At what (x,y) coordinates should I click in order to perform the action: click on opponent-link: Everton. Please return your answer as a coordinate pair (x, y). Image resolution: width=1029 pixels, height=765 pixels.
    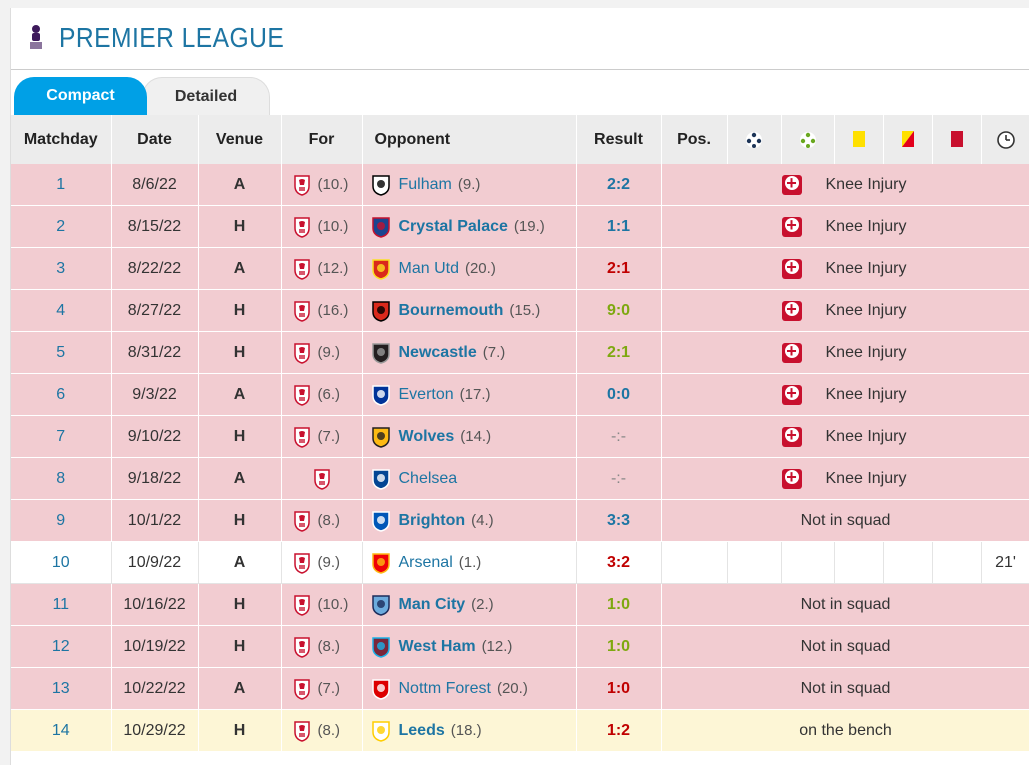
    Looking at the image, I should click on (426, 394).